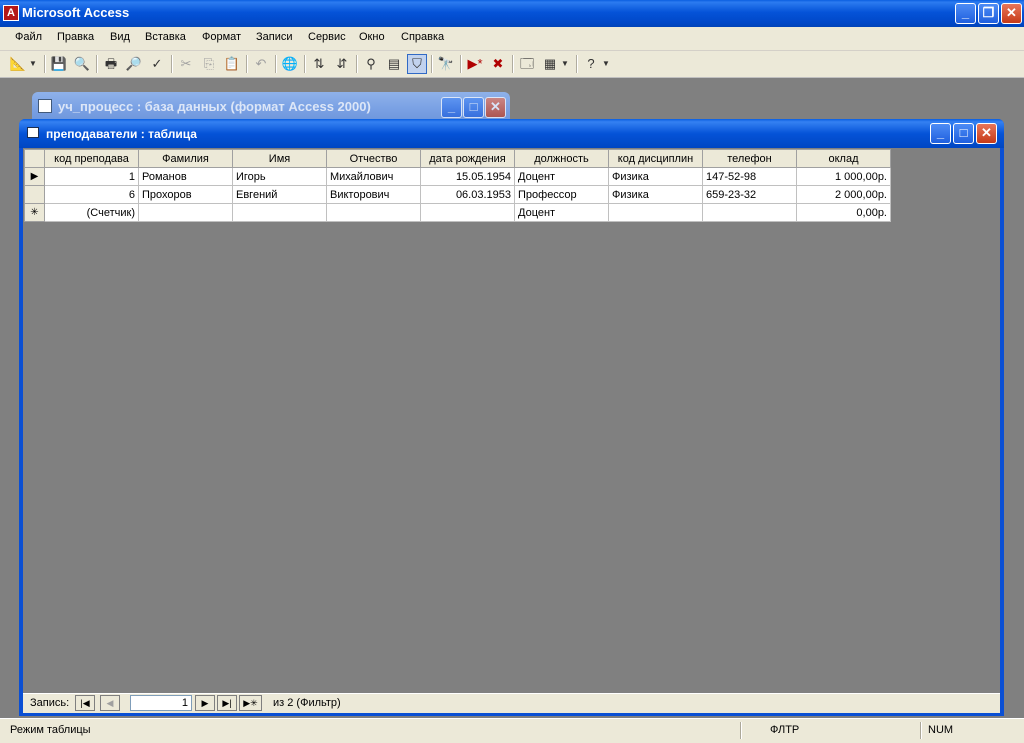  I want to click on table-cell: 0,00р., so click(843, 212).